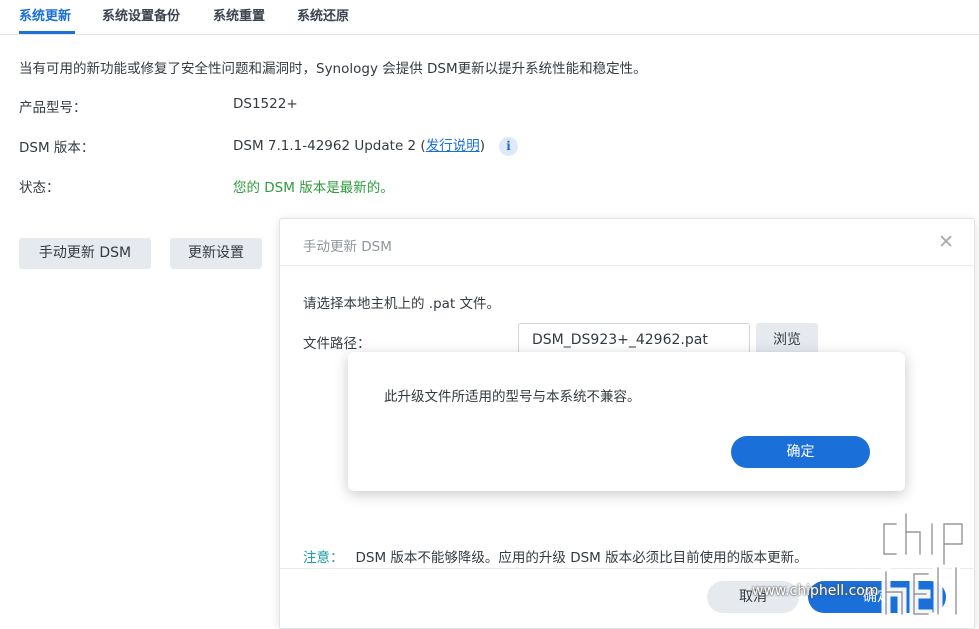  What do you see at coordinates (627, 265) in the screenshot?
I see `dialog-divider` at bounding box center [627, 265].